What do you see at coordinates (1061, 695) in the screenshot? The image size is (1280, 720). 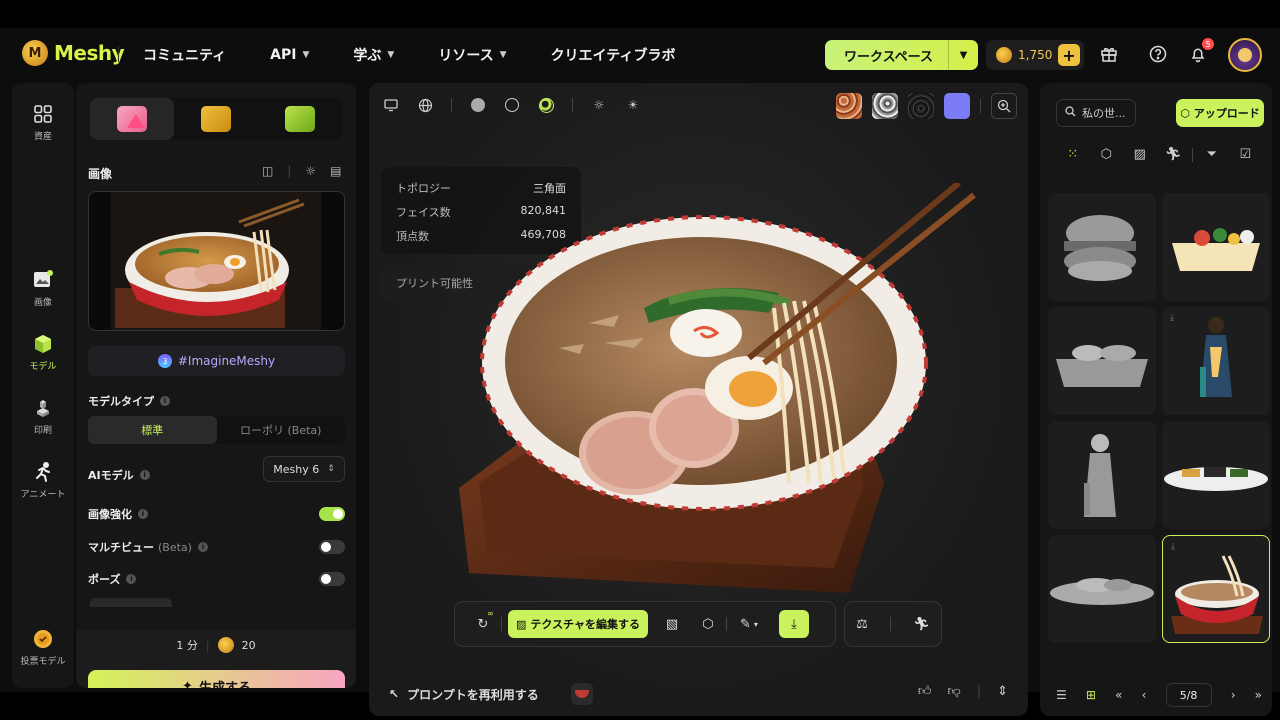 I see `list-view-icon: ☰` at bounding box center [1061, 695].